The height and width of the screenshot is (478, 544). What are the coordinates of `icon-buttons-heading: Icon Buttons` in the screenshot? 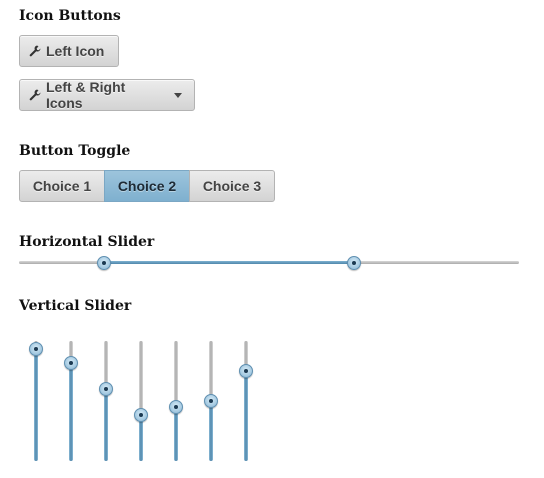 It's located at (70, 16).